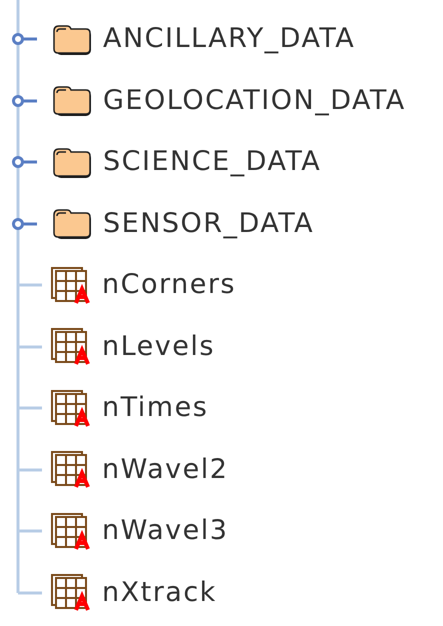 The image size is (443, 626). What do you see at coordinates (159, 592) in the screenshot?
I see `tree-item-label: nXtrack` at bounding box center [159, 592].